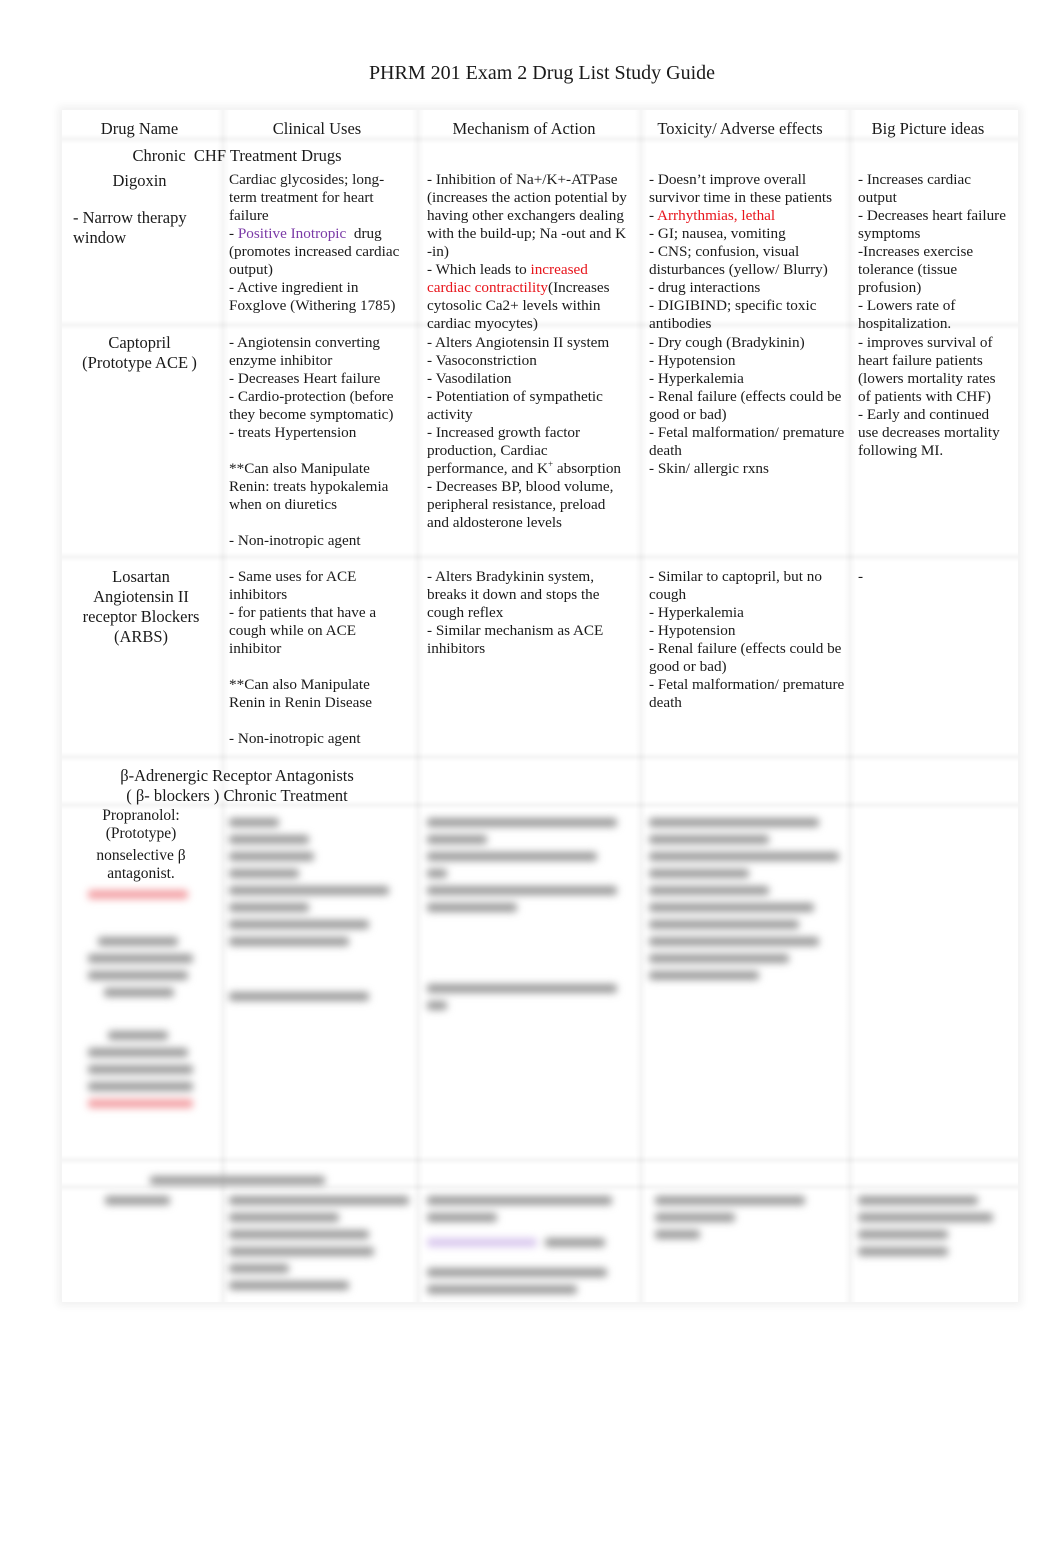 The image size is (1062, 1561). What do you see at coordinates (317, 128) in the screenshot?
I see `header-clinical-uses: Clinical Uses` at bounding box center [317, 128].